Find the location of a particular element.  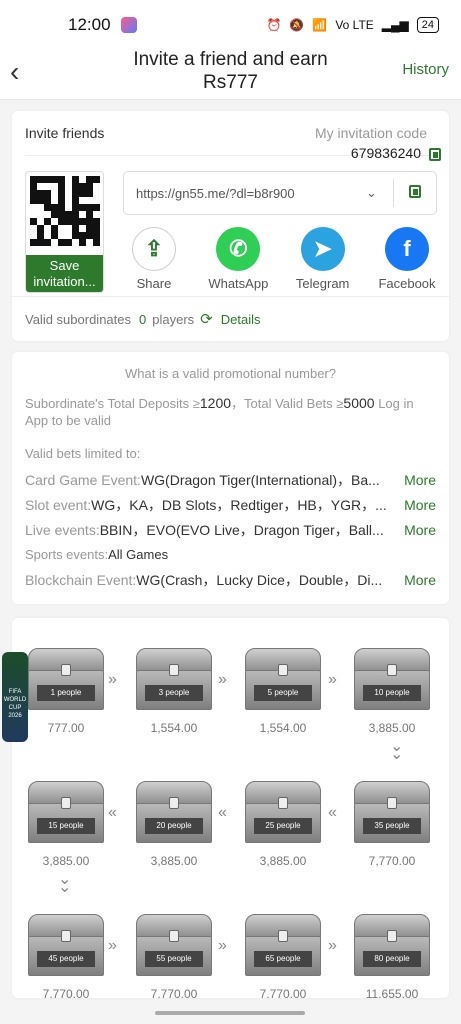

reward-amount: 11,655.00 is located at coordinates (392, 992).